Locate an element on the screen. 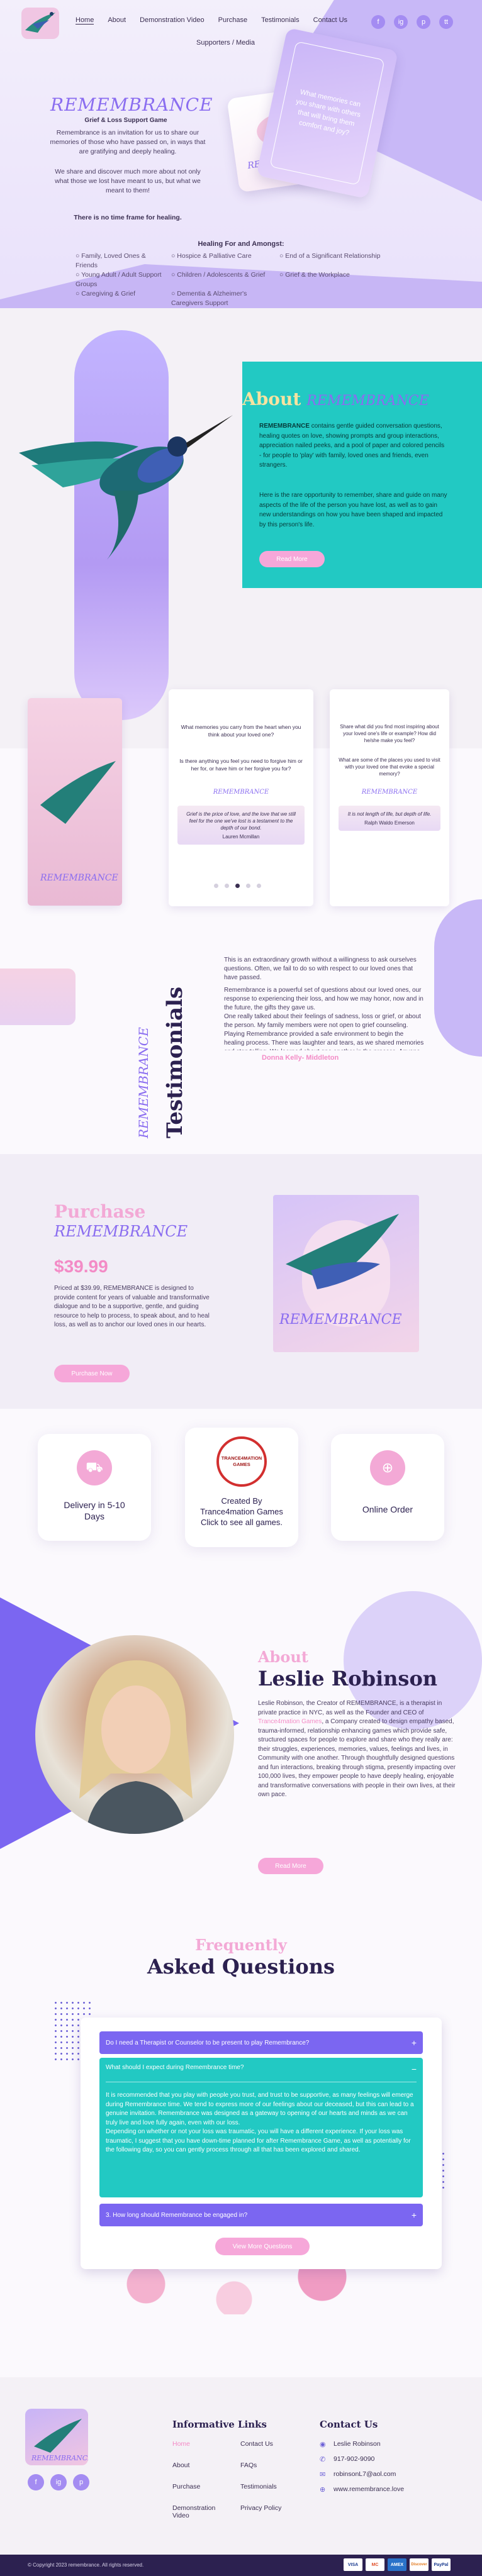 Image resolution: width=482 pixels, height=2576 pixels. slide-card-1: REMEMBRANCE is located at coordinates (75, 802).